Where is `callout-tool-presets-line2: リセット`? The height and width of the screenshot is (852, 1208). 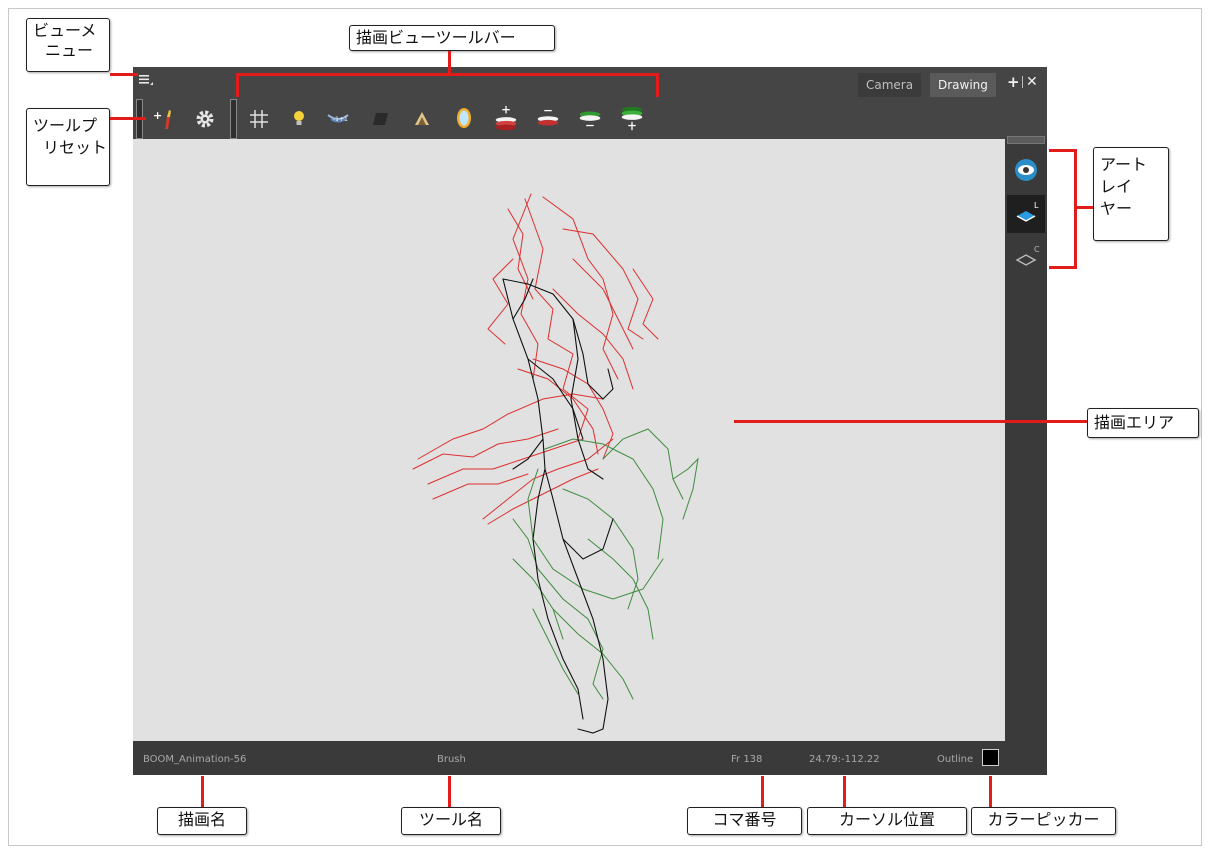
callout-tool-presets-line2: リセット is located at coordinates (75, 147).